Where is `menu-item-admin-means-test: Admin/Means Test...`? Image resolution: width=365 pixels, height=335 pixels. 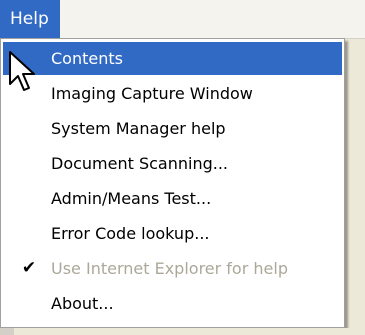 menu-item-admin-means-test: Admin/Means Test... is located at coordinates (172, 198).